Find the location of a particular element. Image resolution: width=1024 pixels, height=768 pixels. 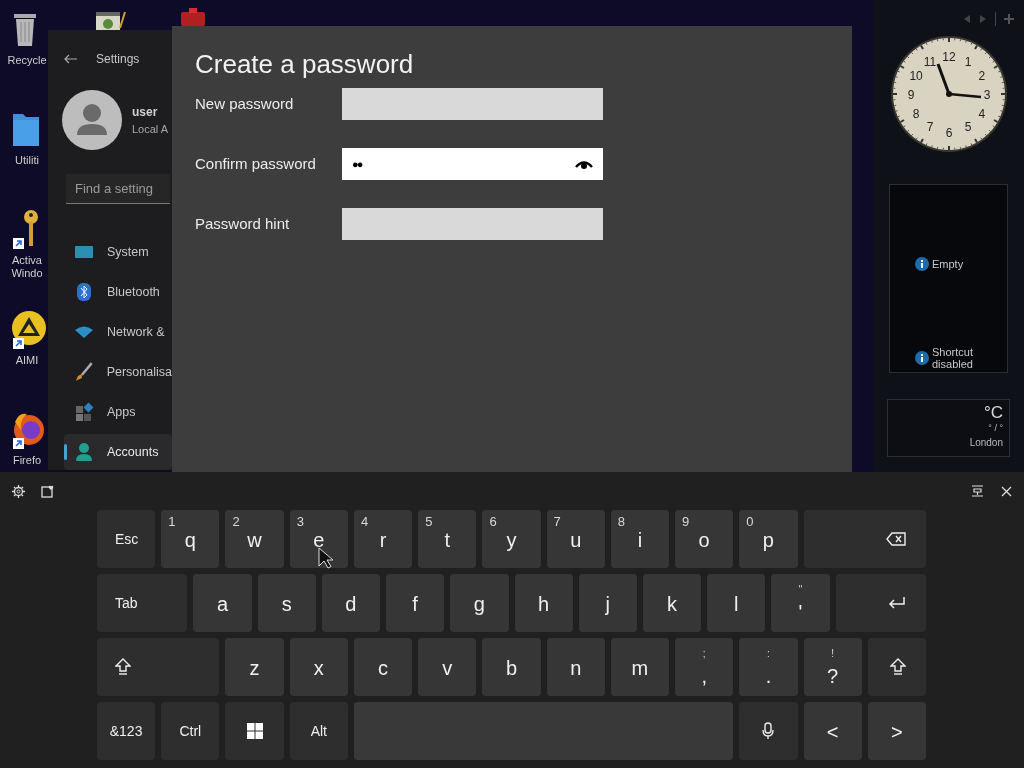

key: ' " is located at coordinates (800, 603).